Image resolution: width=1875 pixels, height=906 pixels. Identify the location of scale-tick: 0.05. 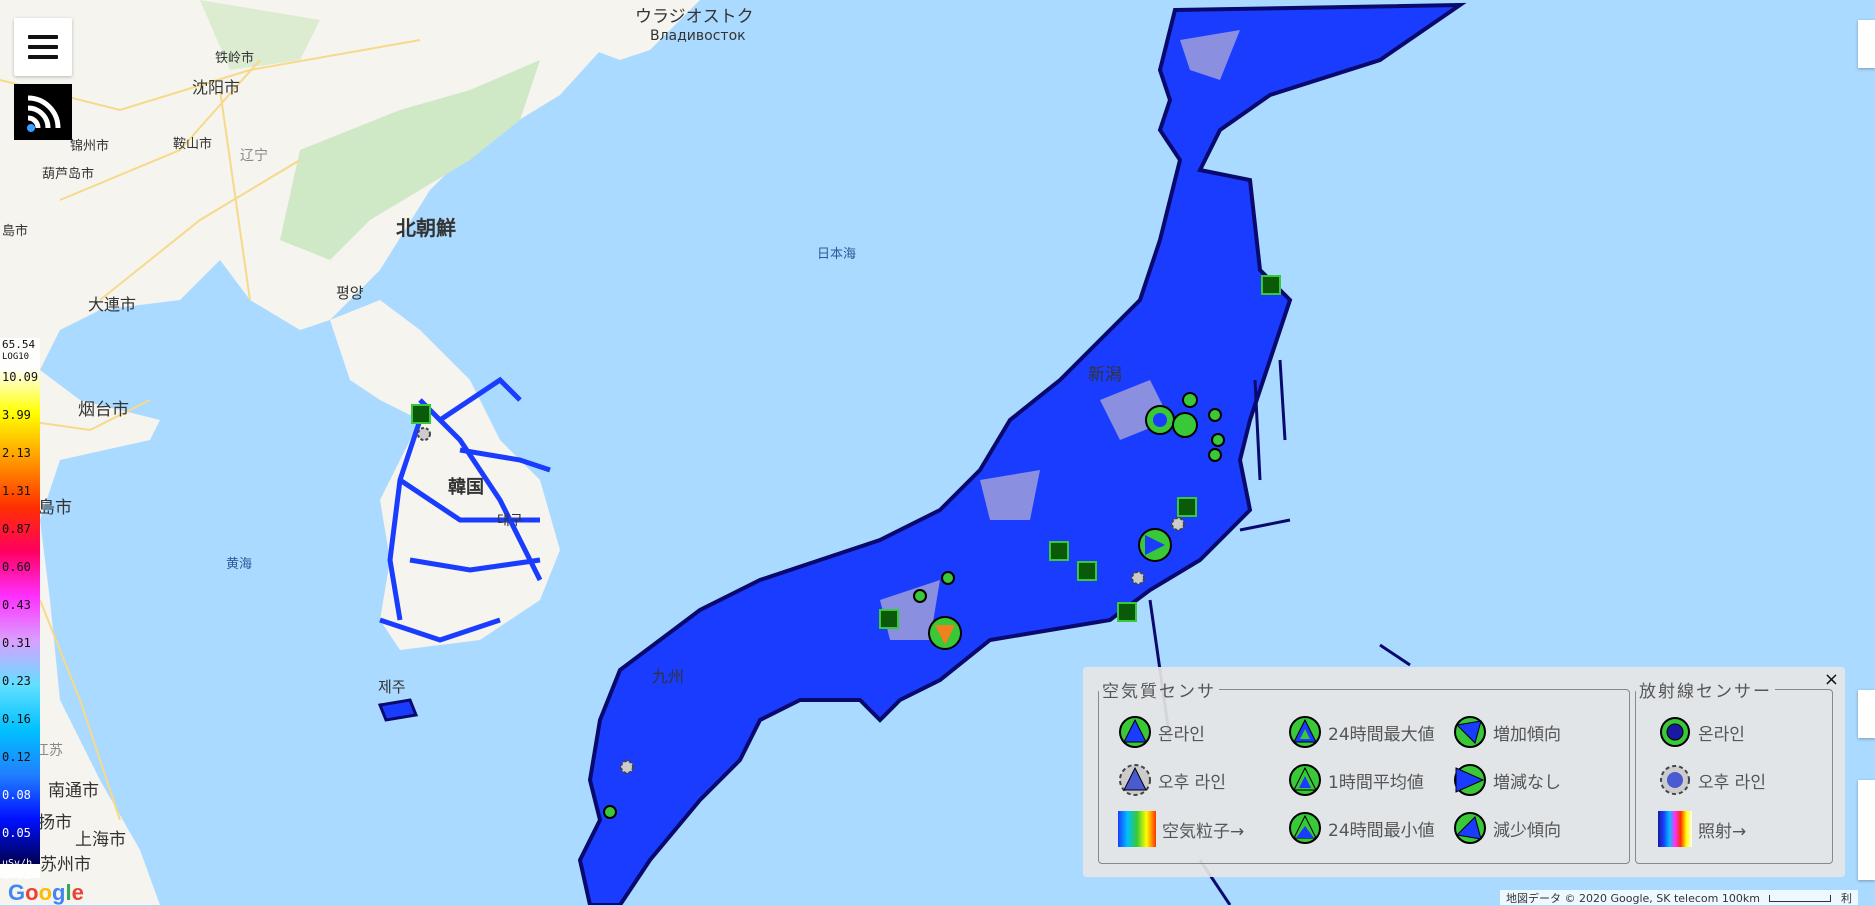
(16, 833).